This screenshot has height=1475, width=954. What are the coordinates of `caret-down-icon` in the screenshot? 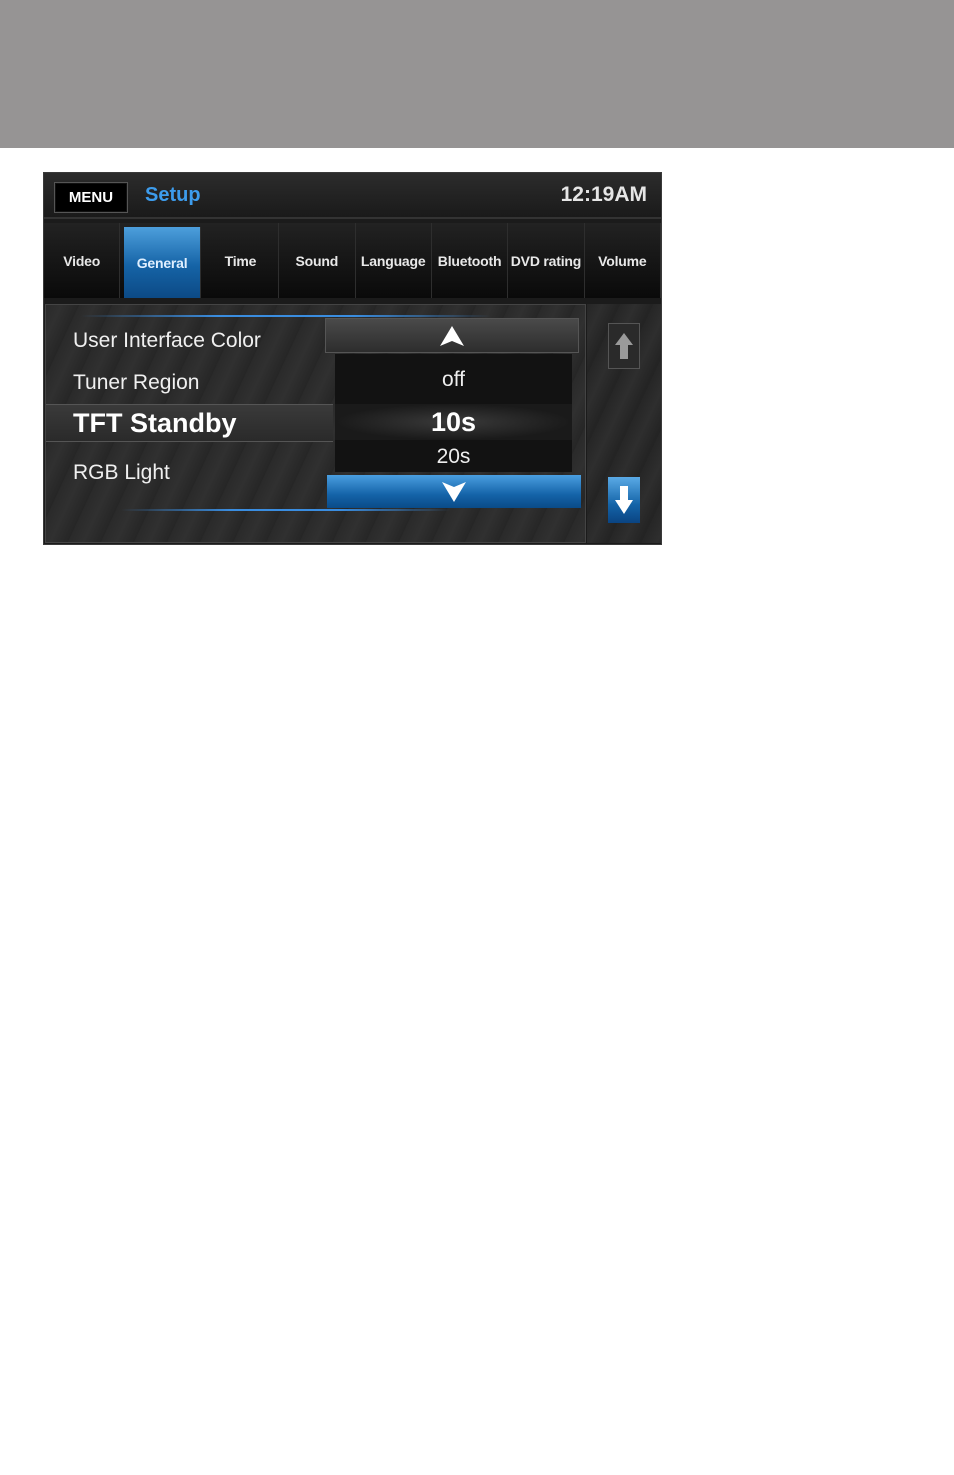 It's located at (454, 491).